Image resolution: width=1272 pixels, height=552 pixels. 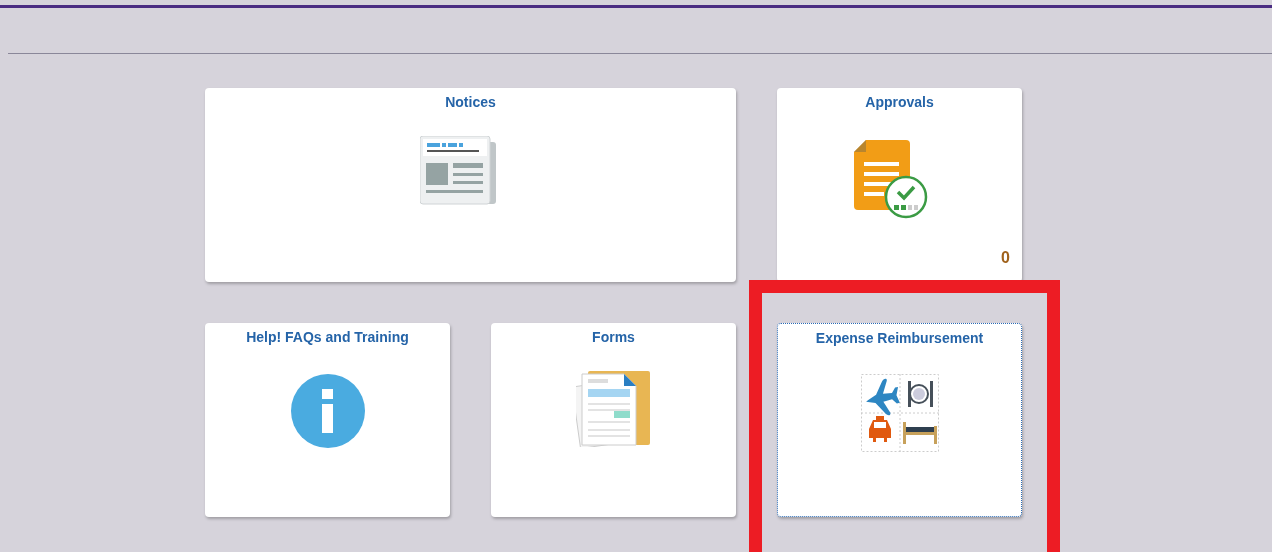 What do you see at coordinates (470, 102) in the screenshot?
I see `tile-title: Notices` at bounding box center [470, 102].